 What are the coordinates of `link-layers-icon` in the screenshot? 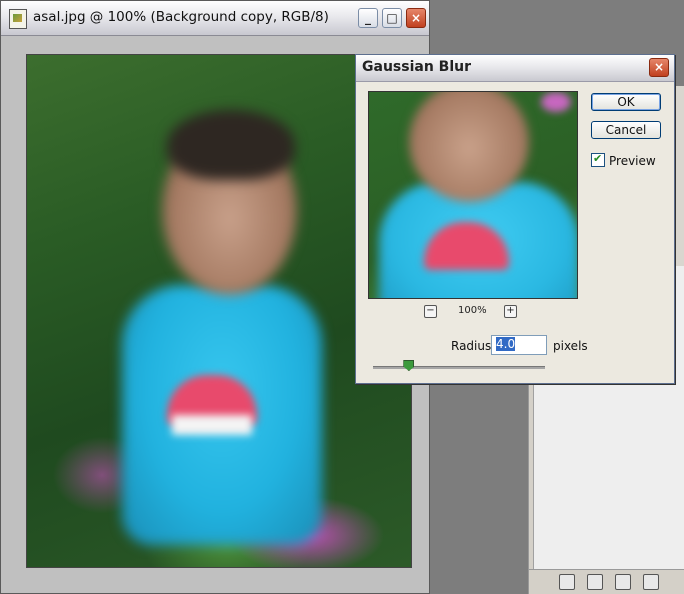 It's located at (567, 582).